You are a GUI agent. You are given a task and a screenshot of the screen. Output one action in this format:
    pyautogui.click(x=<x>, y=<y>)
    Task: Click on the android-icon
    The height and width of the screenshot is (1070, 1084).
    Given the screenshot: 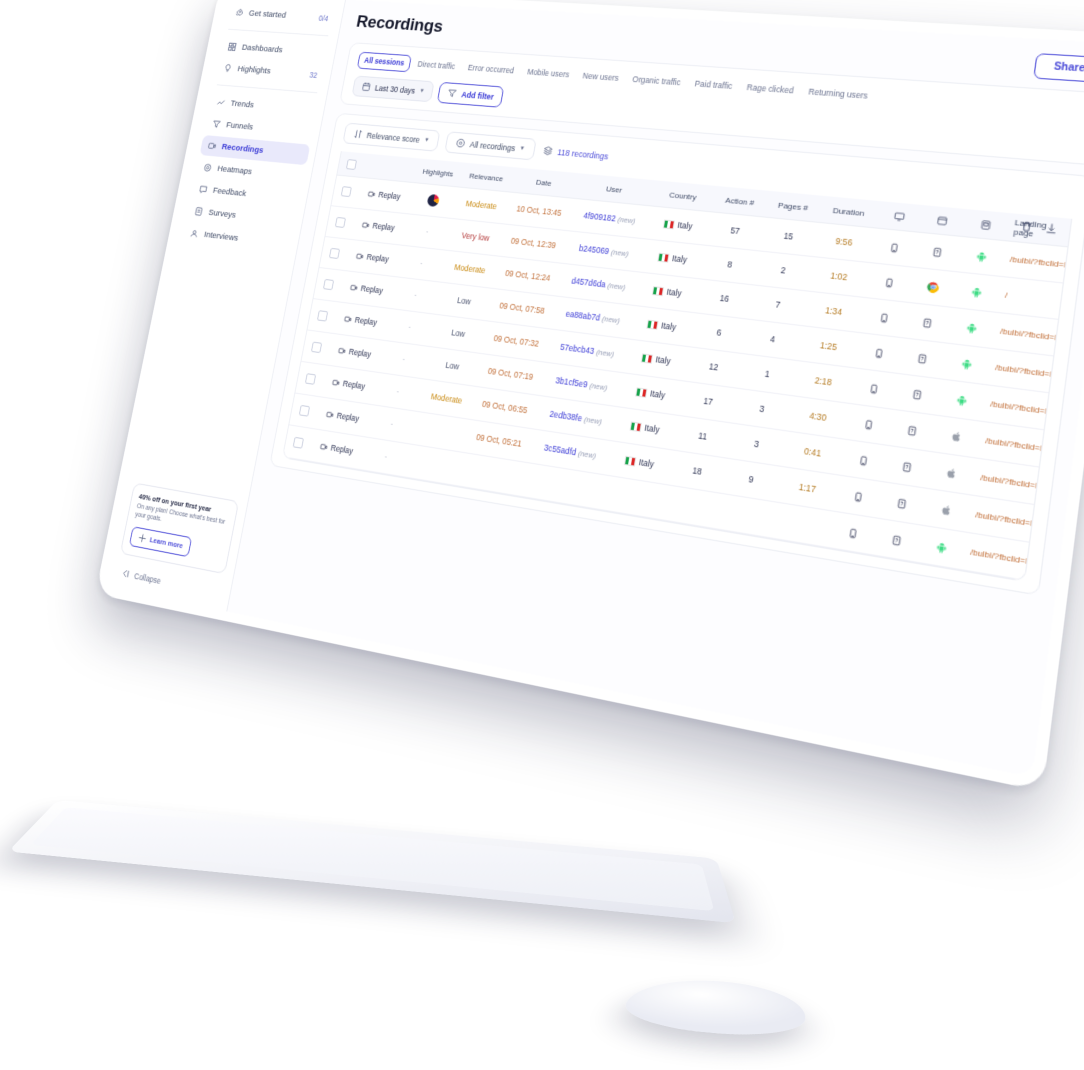 What is the action you would take?
    pyautogui.click(x=976, y=292)
    